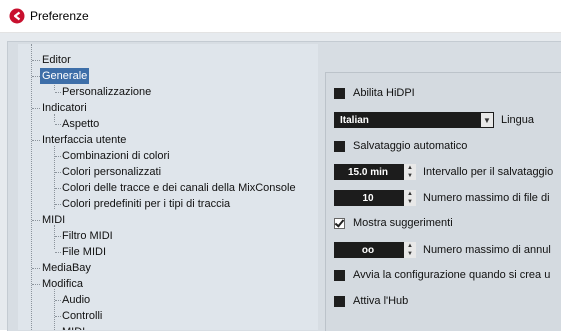 This screenshot has height=331, width=561. I want to click on max-undo-value: oo, so click(368, 250).